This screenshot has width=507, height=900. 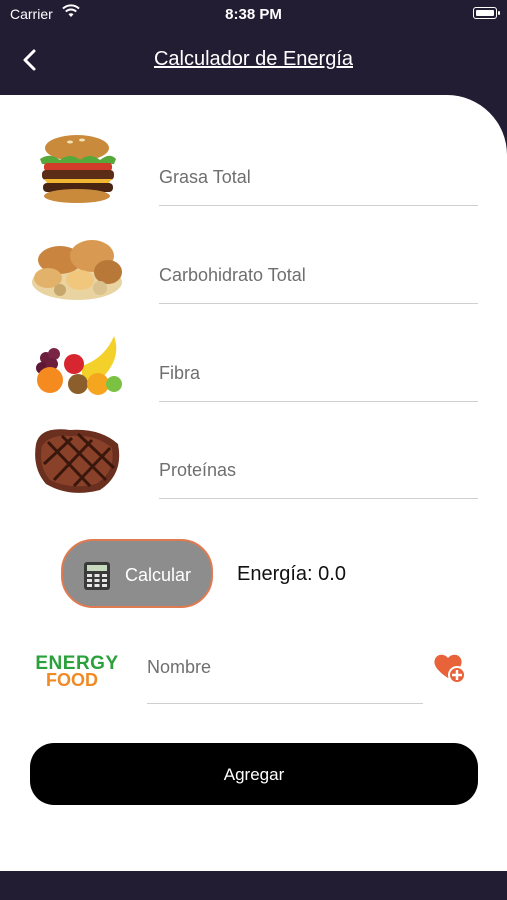 I want to click on battery-icon, so click(x=486, y=13).